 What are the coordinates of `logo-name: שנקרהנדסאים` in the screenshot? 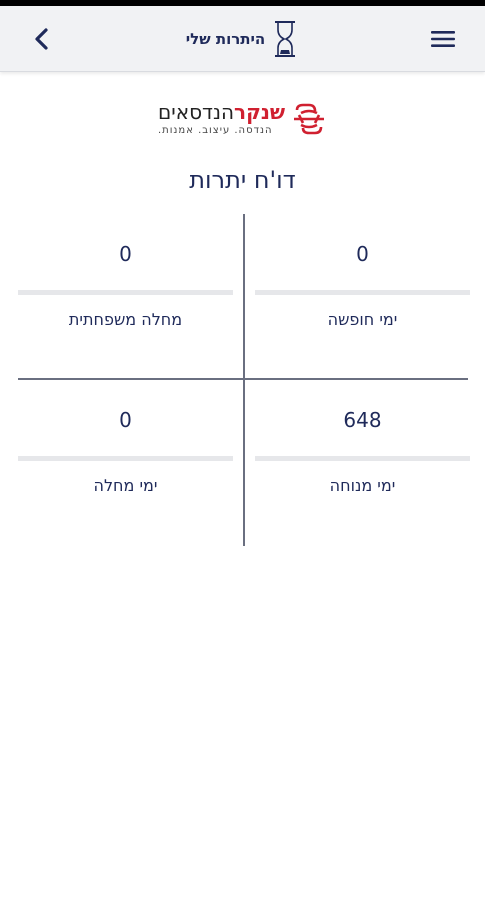 It's located at (221, 112).